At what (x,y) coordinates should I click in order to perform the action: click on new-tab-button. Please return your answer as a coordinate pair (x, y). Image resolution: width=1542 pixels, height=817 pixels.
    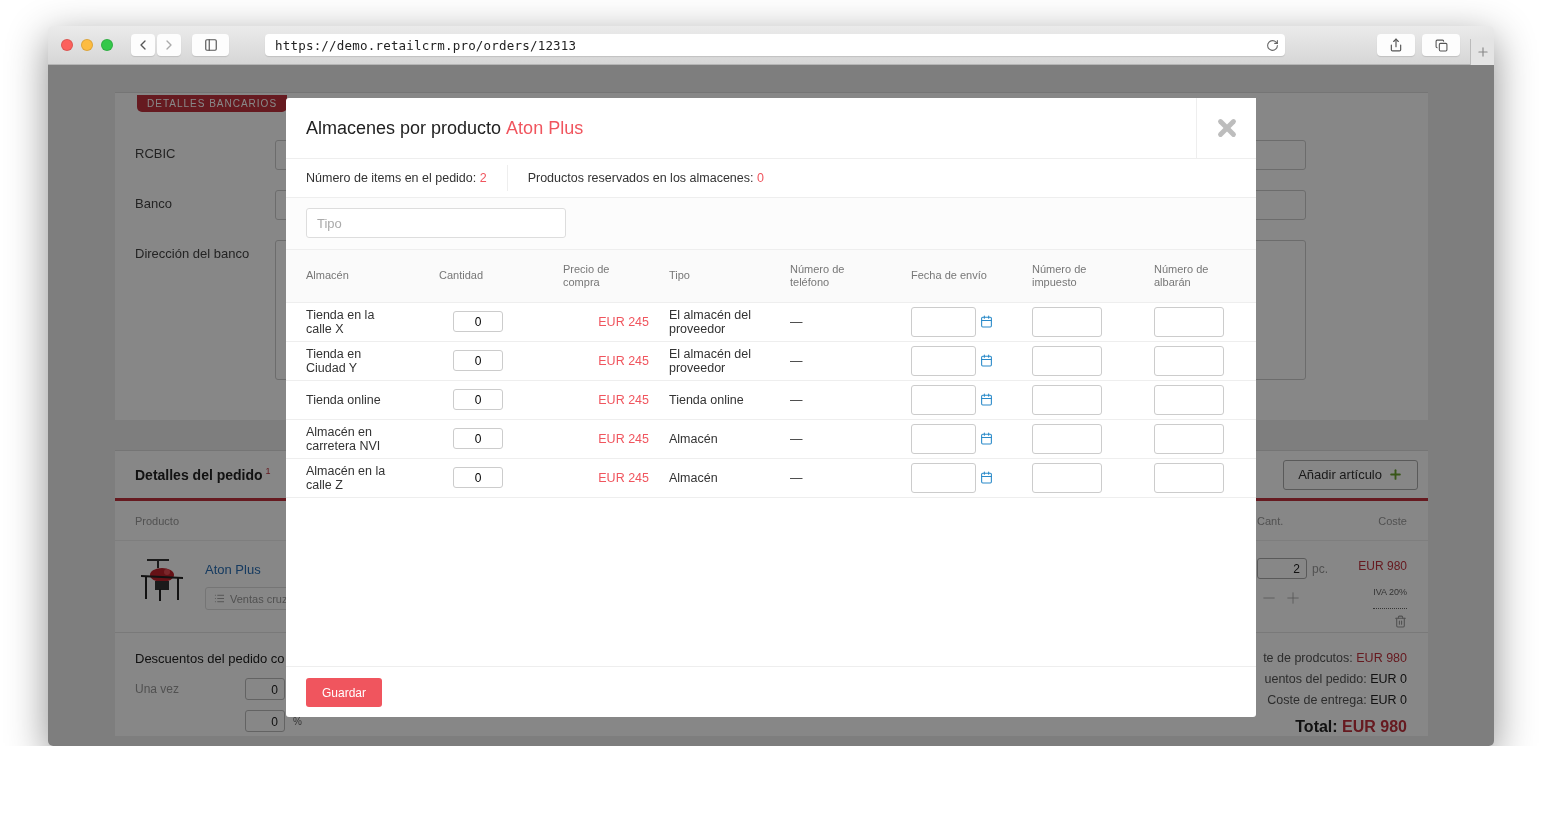
    Looking at the image, I should click on (1482, 52).